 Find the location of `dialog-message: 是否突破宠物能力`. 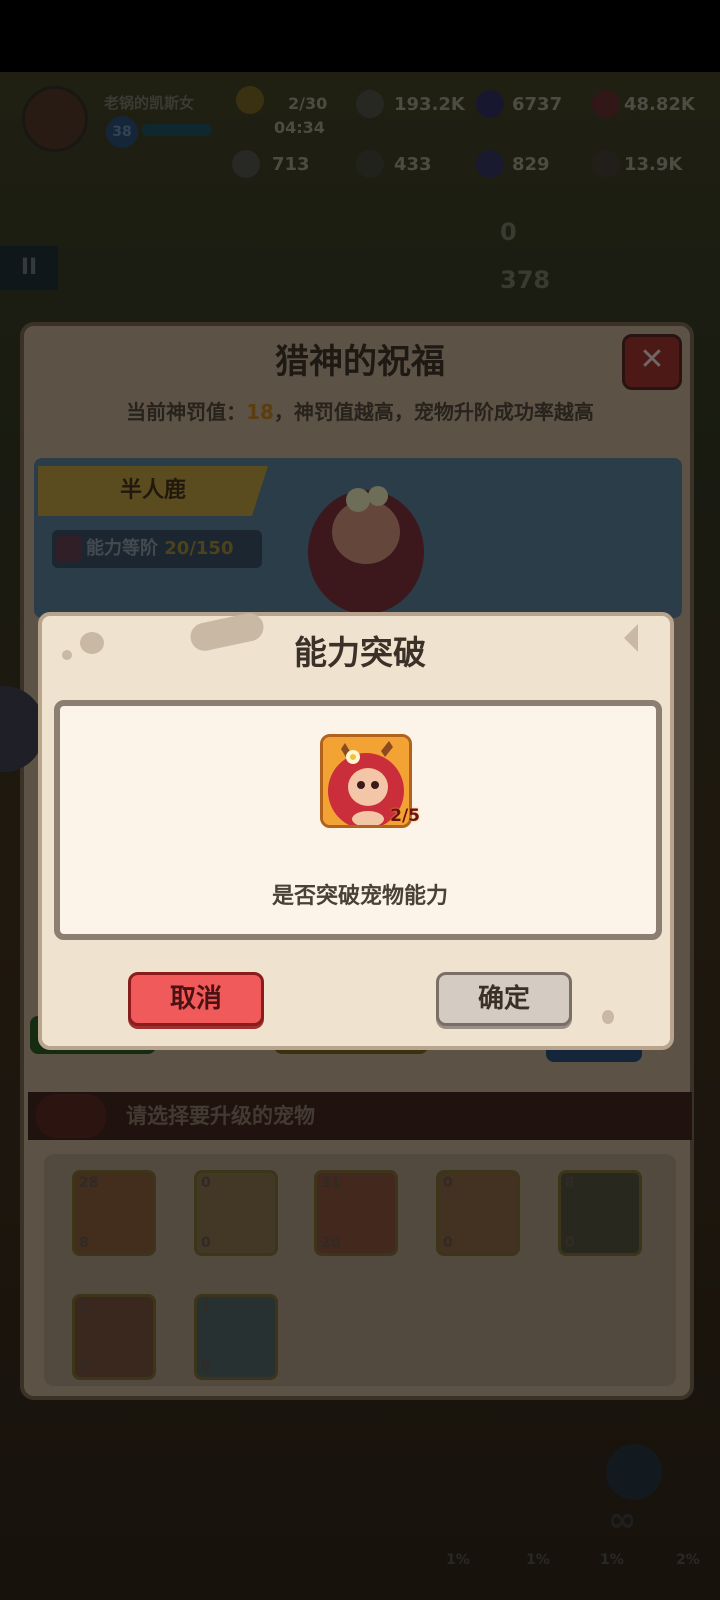

dialog-message: 是否突破宠物能力 is located at coordinates (359, 896).